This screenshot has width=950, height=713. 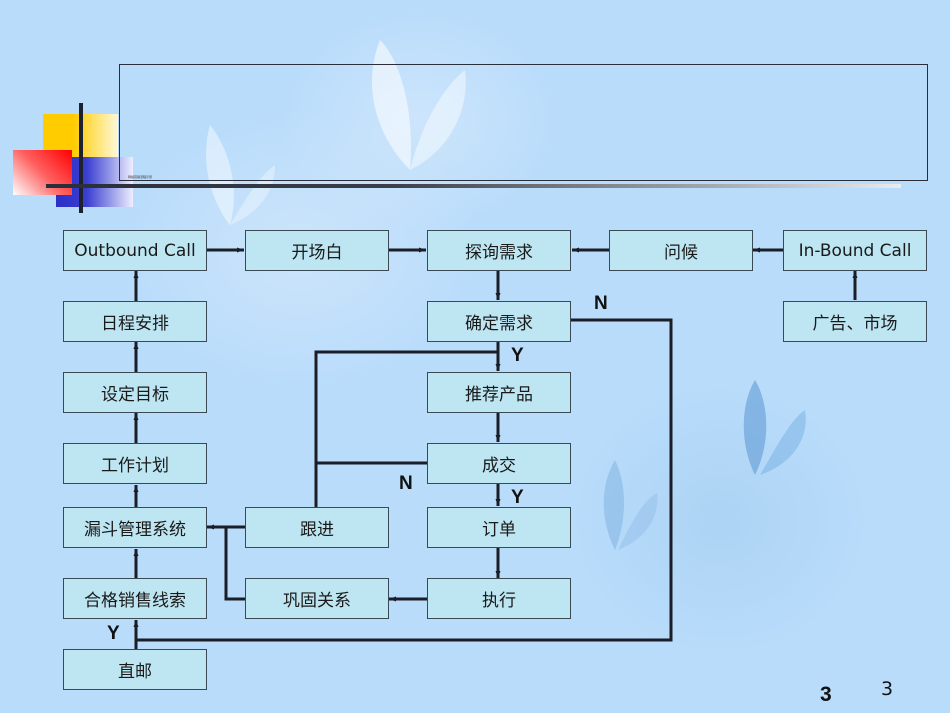 What do you see at coordinates (406, 483) in the screenshot?
I see `label-deal-no: N` at bounding box center [406, 483].